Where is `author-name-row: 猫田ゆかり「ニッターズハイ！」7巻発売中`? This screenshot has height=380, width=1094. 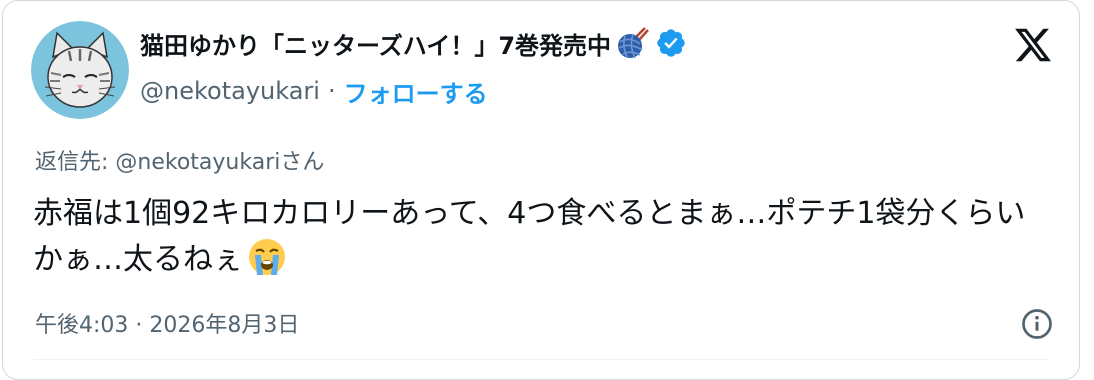 author-name-row: 猫田ゆかり「ニッターズハイ！」7巻発売中 is located at coordinates (413, 43).